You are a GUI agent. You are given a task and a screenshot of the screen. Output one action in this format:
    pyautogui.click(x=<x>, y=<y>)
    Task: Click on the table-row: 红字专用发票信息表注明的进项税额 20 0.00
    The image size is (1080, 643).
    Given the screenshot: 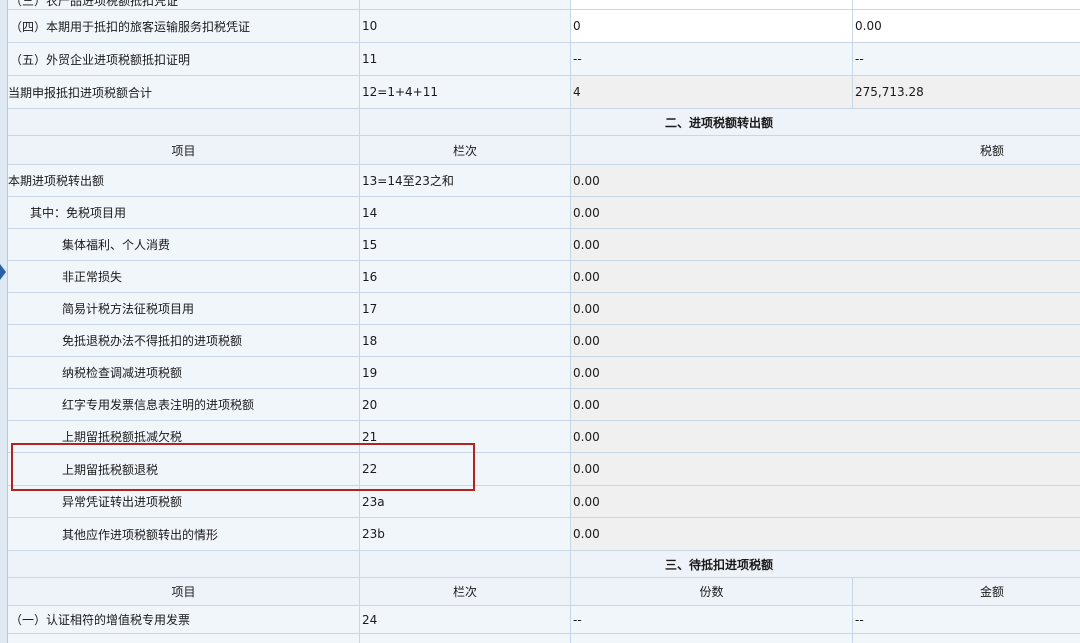 What is the action you would take?
    pyautogui.click(x=544, y=405)
    